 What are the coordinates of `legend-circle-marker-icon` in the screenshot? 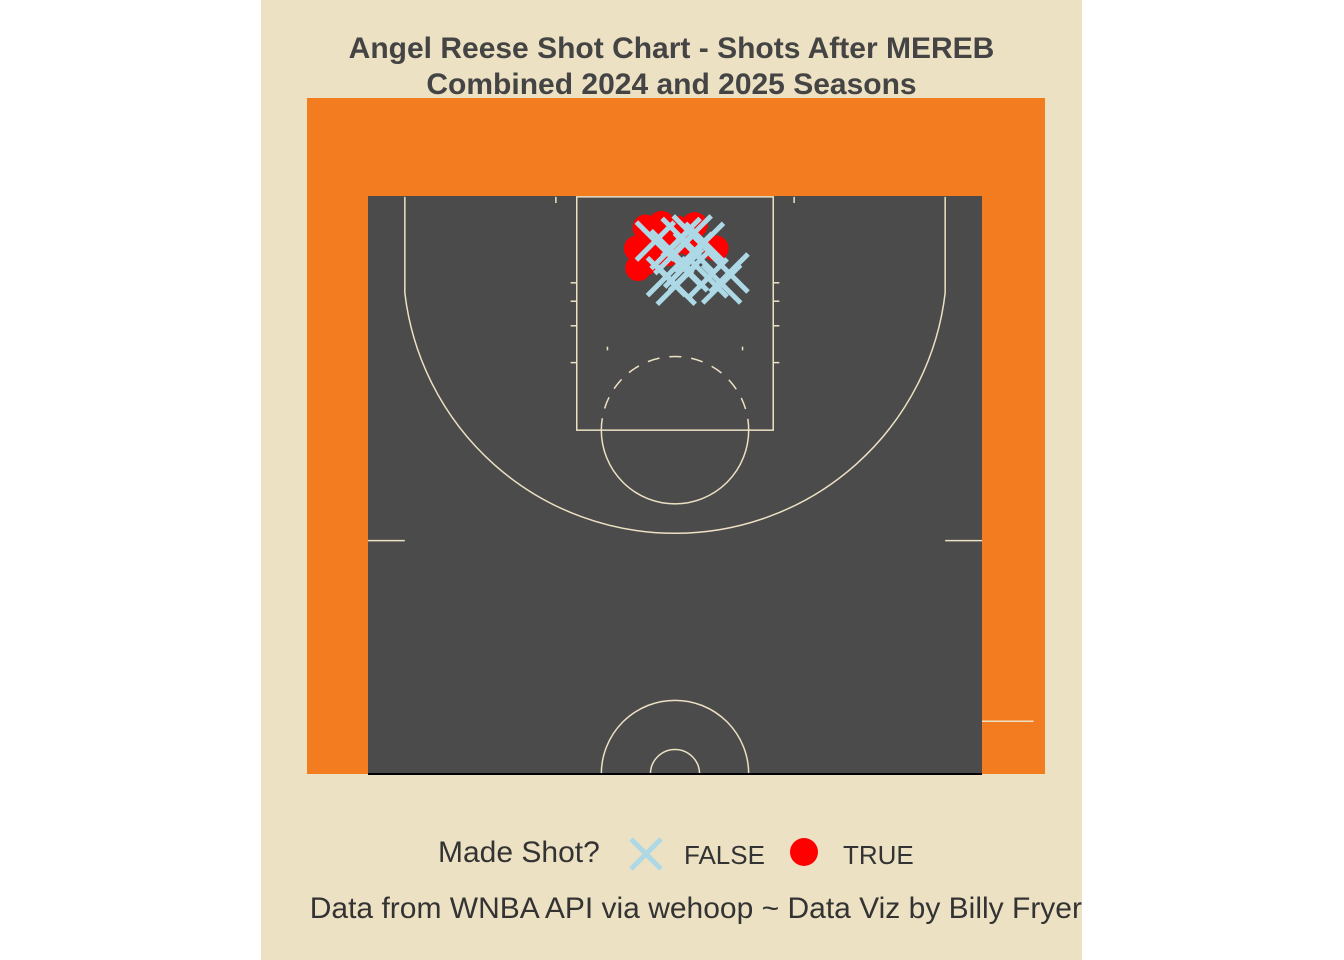 It's located at (804, 852).